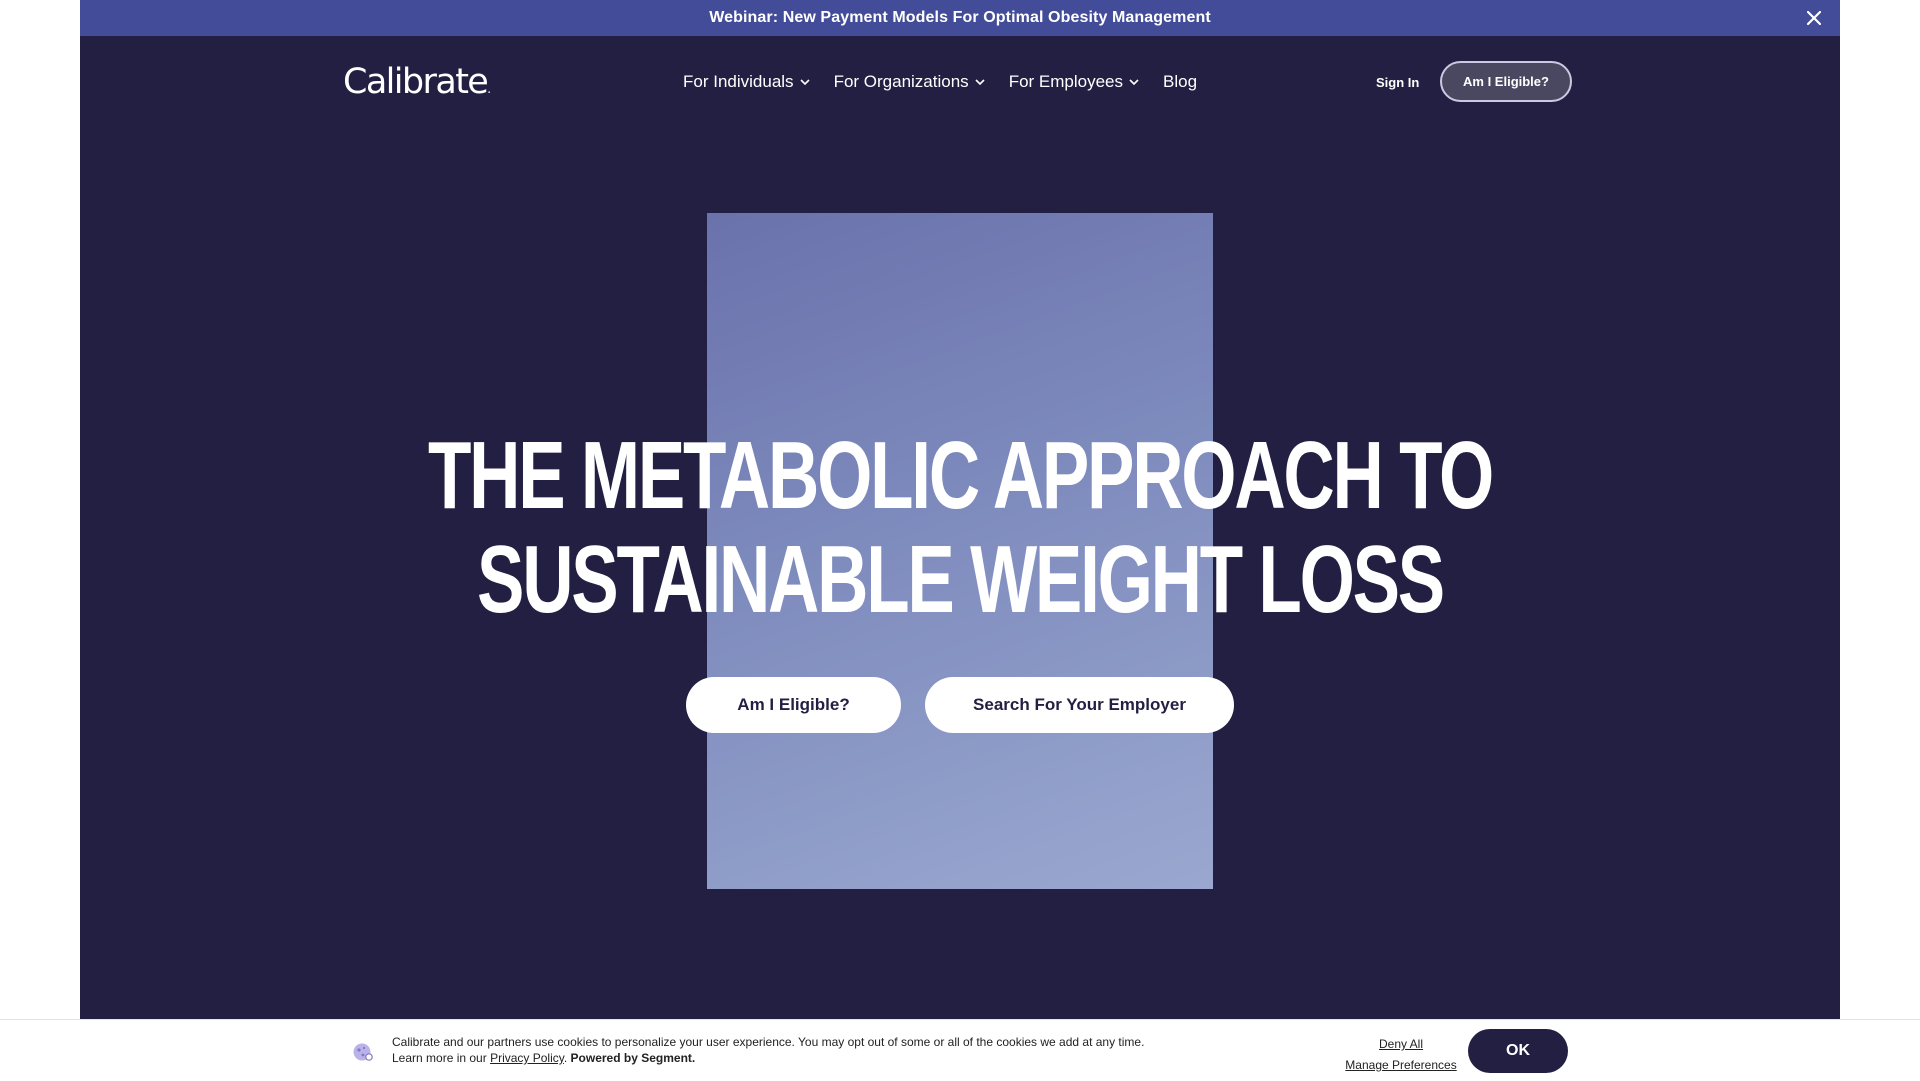  Describe the element at coordinates (633, 1058) in the screenshot. I see `powered-by-segment: Powered by Segment.` at that location.